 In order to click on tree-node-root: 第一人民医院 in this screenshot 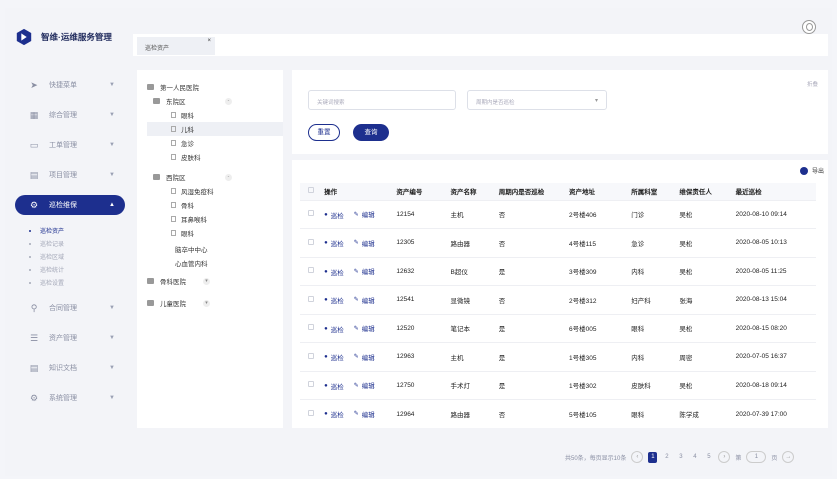, I will do `click(215, 87)`.